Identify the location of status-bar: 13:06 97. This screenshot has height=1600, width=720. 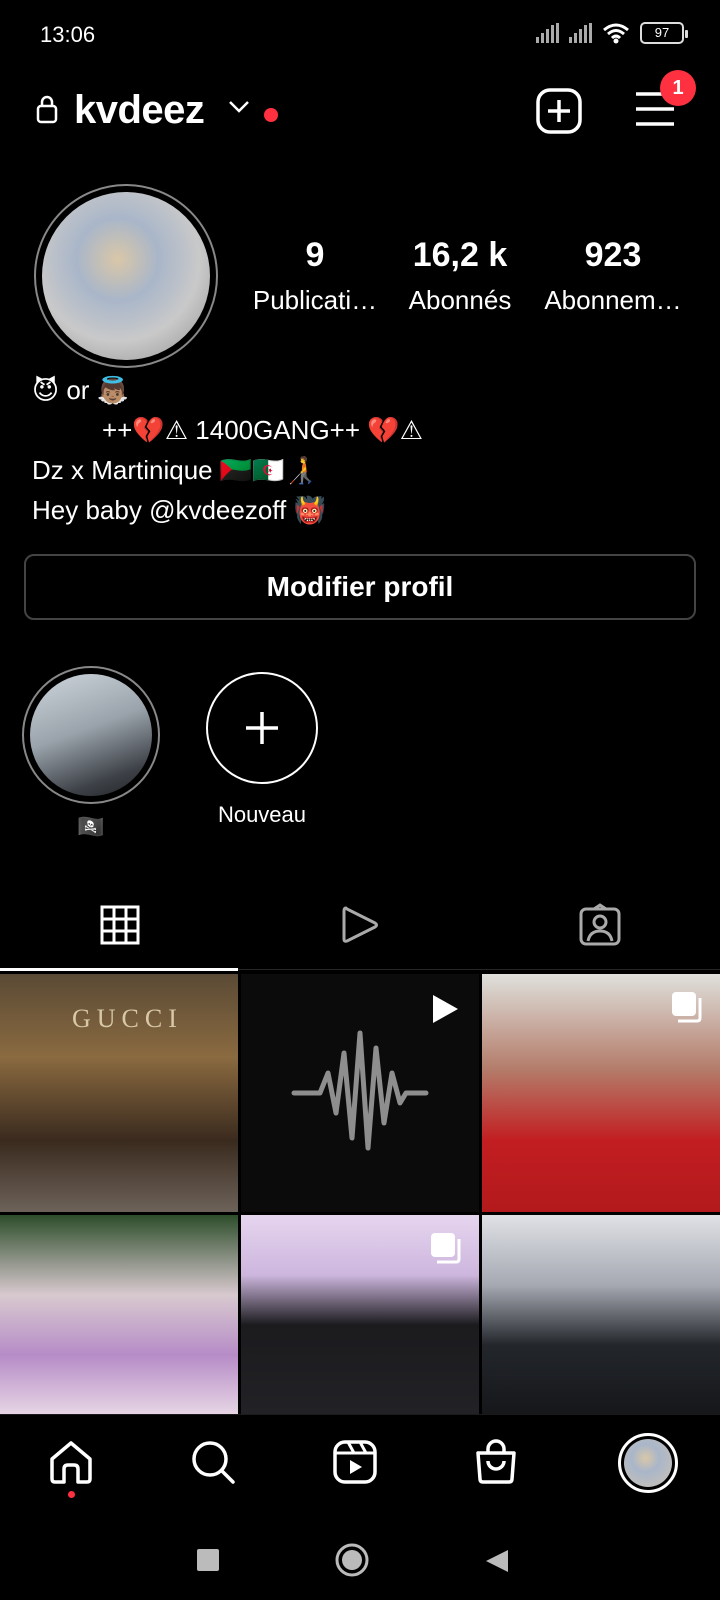
(360, 35).